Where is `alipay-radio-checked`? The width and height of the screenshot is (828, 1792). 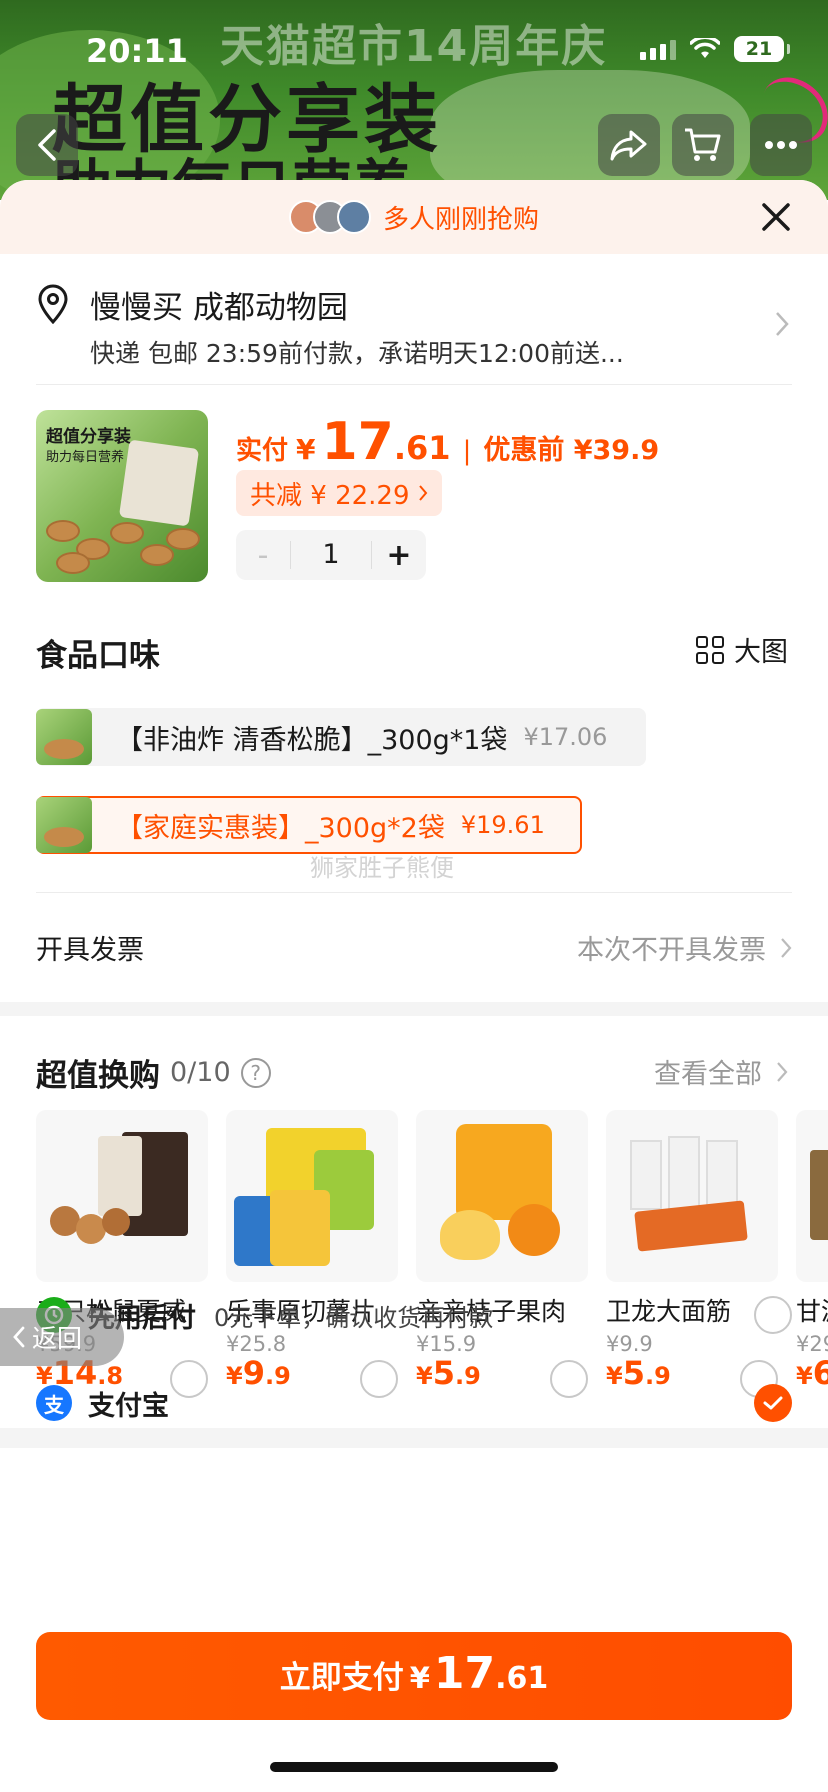 alipay-radio-checked is located at coordinates (773, 1403).